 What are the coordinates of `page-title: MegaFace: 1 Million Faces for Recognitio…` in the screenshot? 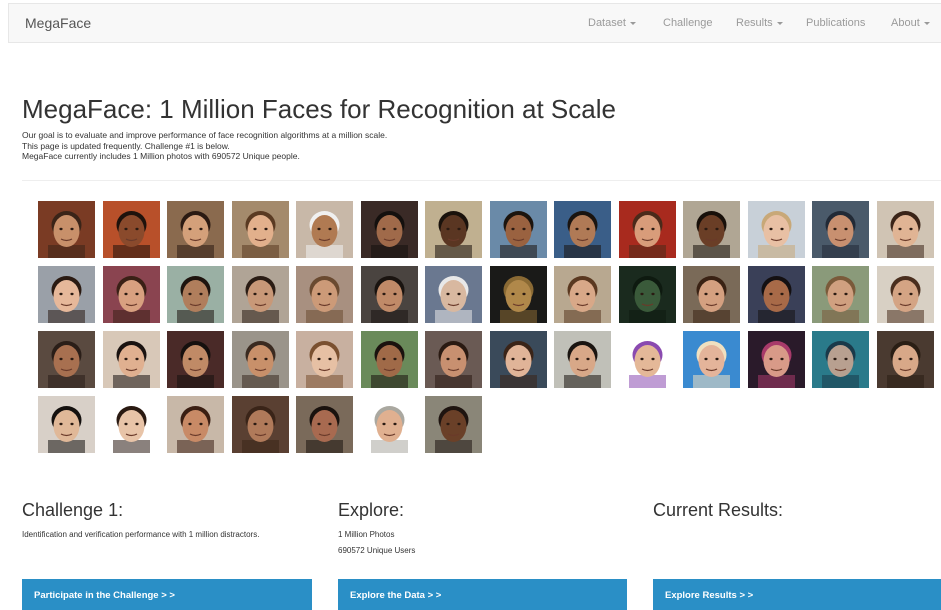 It's located at (319, 109).